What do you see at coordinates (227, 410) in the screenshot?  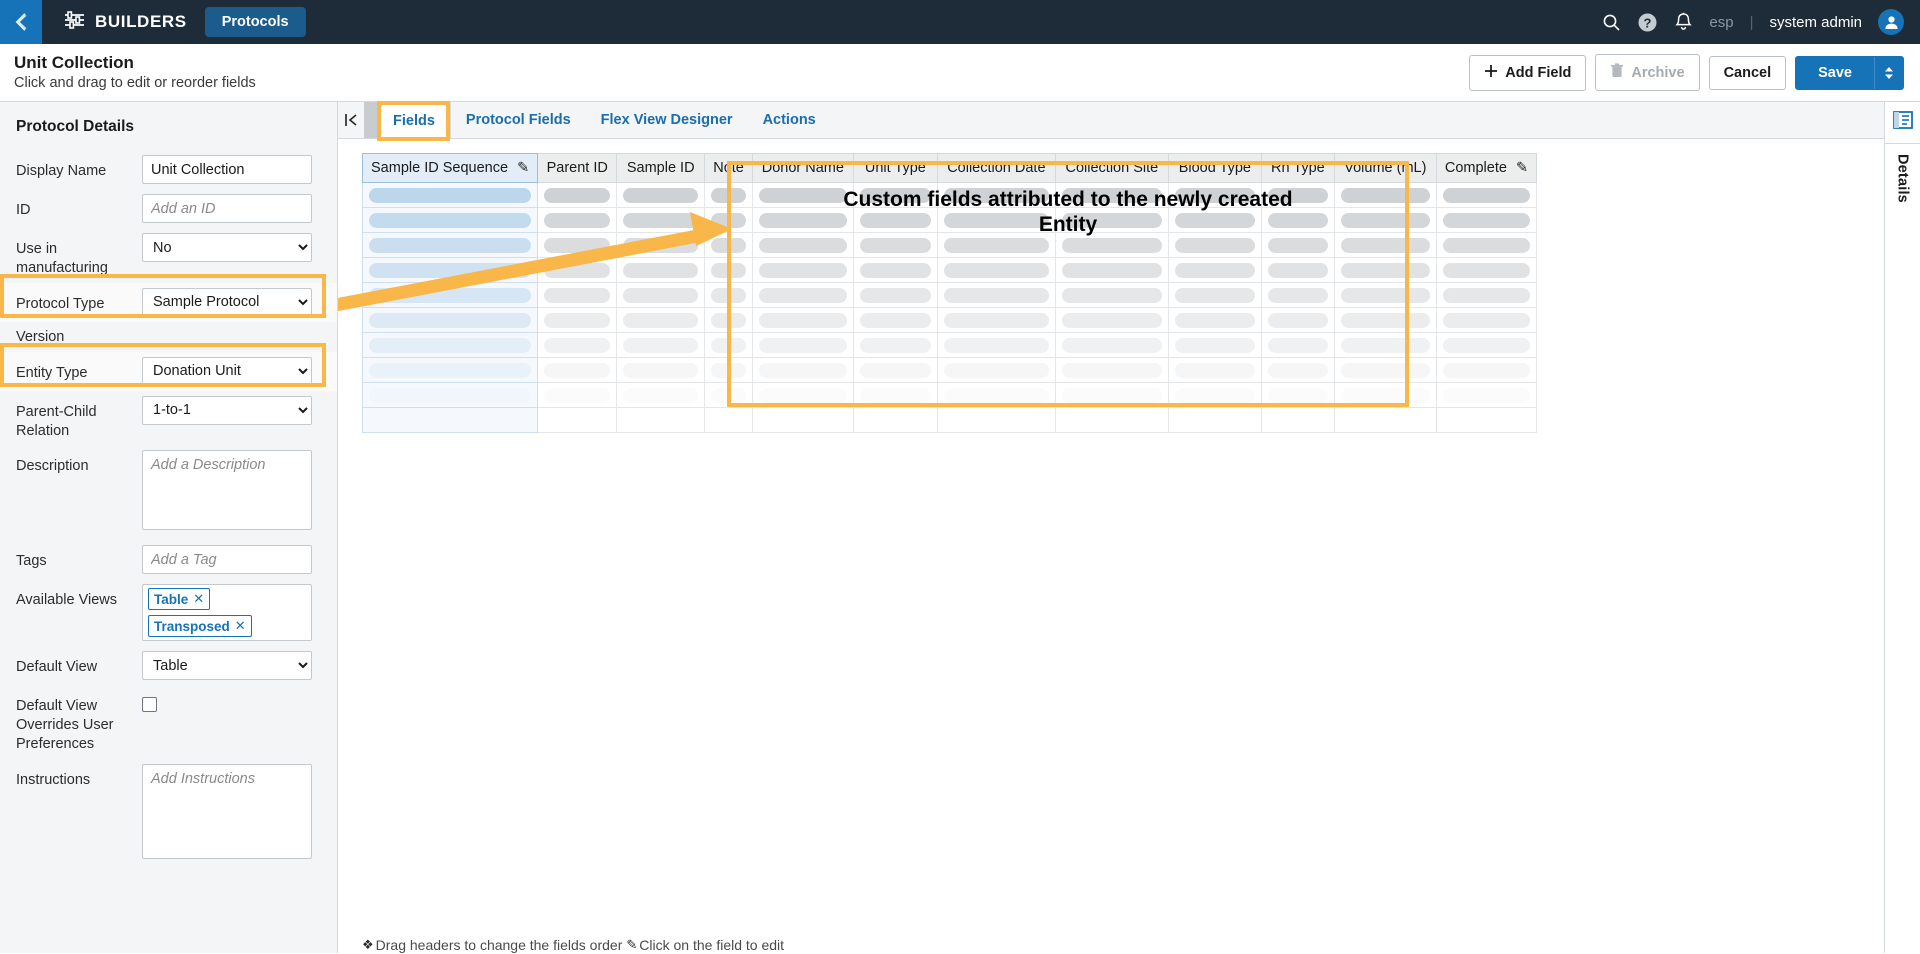 I see `parent-child-relation-select: 1-to-1` at bounding box center [227, 410].